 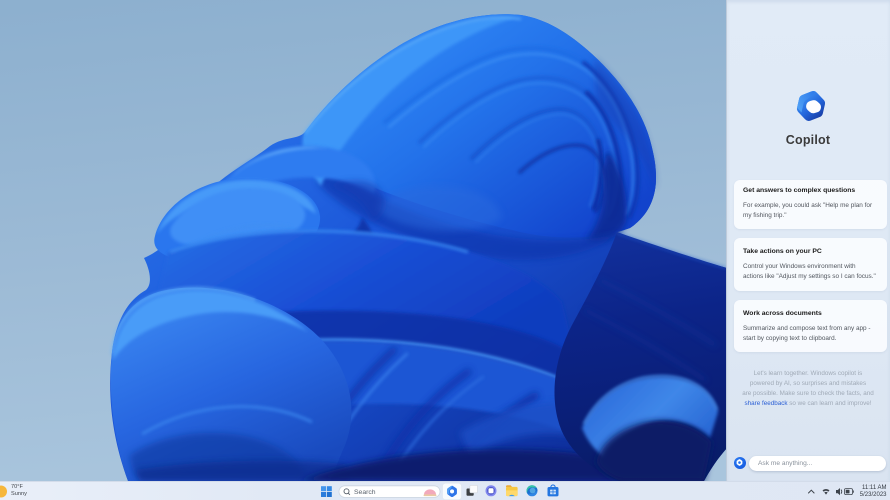 What do you see at coordinates (365, 492) in the screenshot?
I see `svg-text: Search` at bounding box center [365, 492].